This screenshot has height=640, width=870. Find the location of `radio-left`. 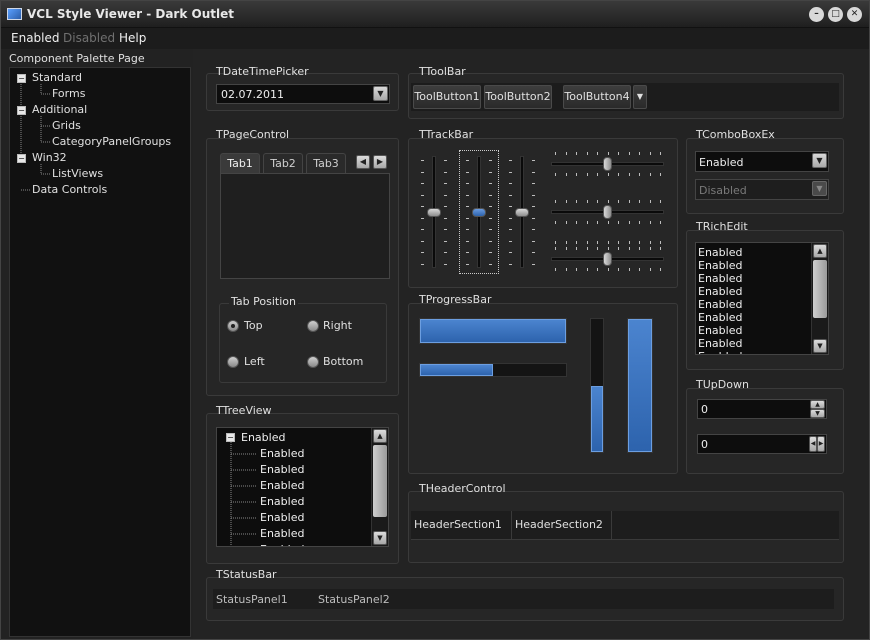

radio-left is located at coordinates (233, 362).